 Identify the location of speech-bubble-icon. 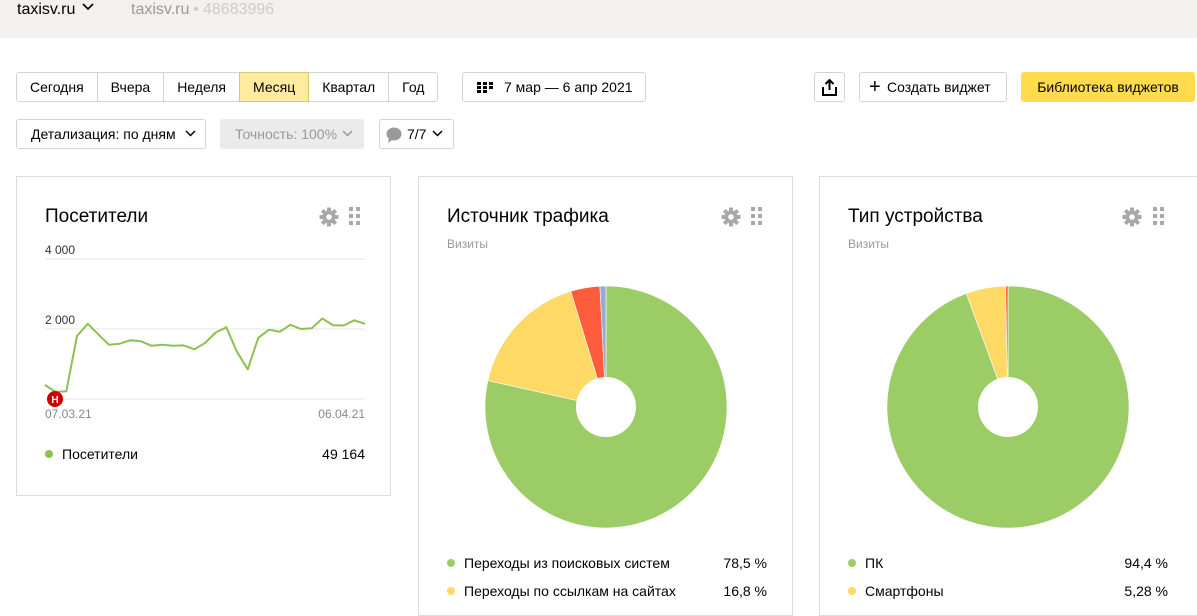
(394, 135).